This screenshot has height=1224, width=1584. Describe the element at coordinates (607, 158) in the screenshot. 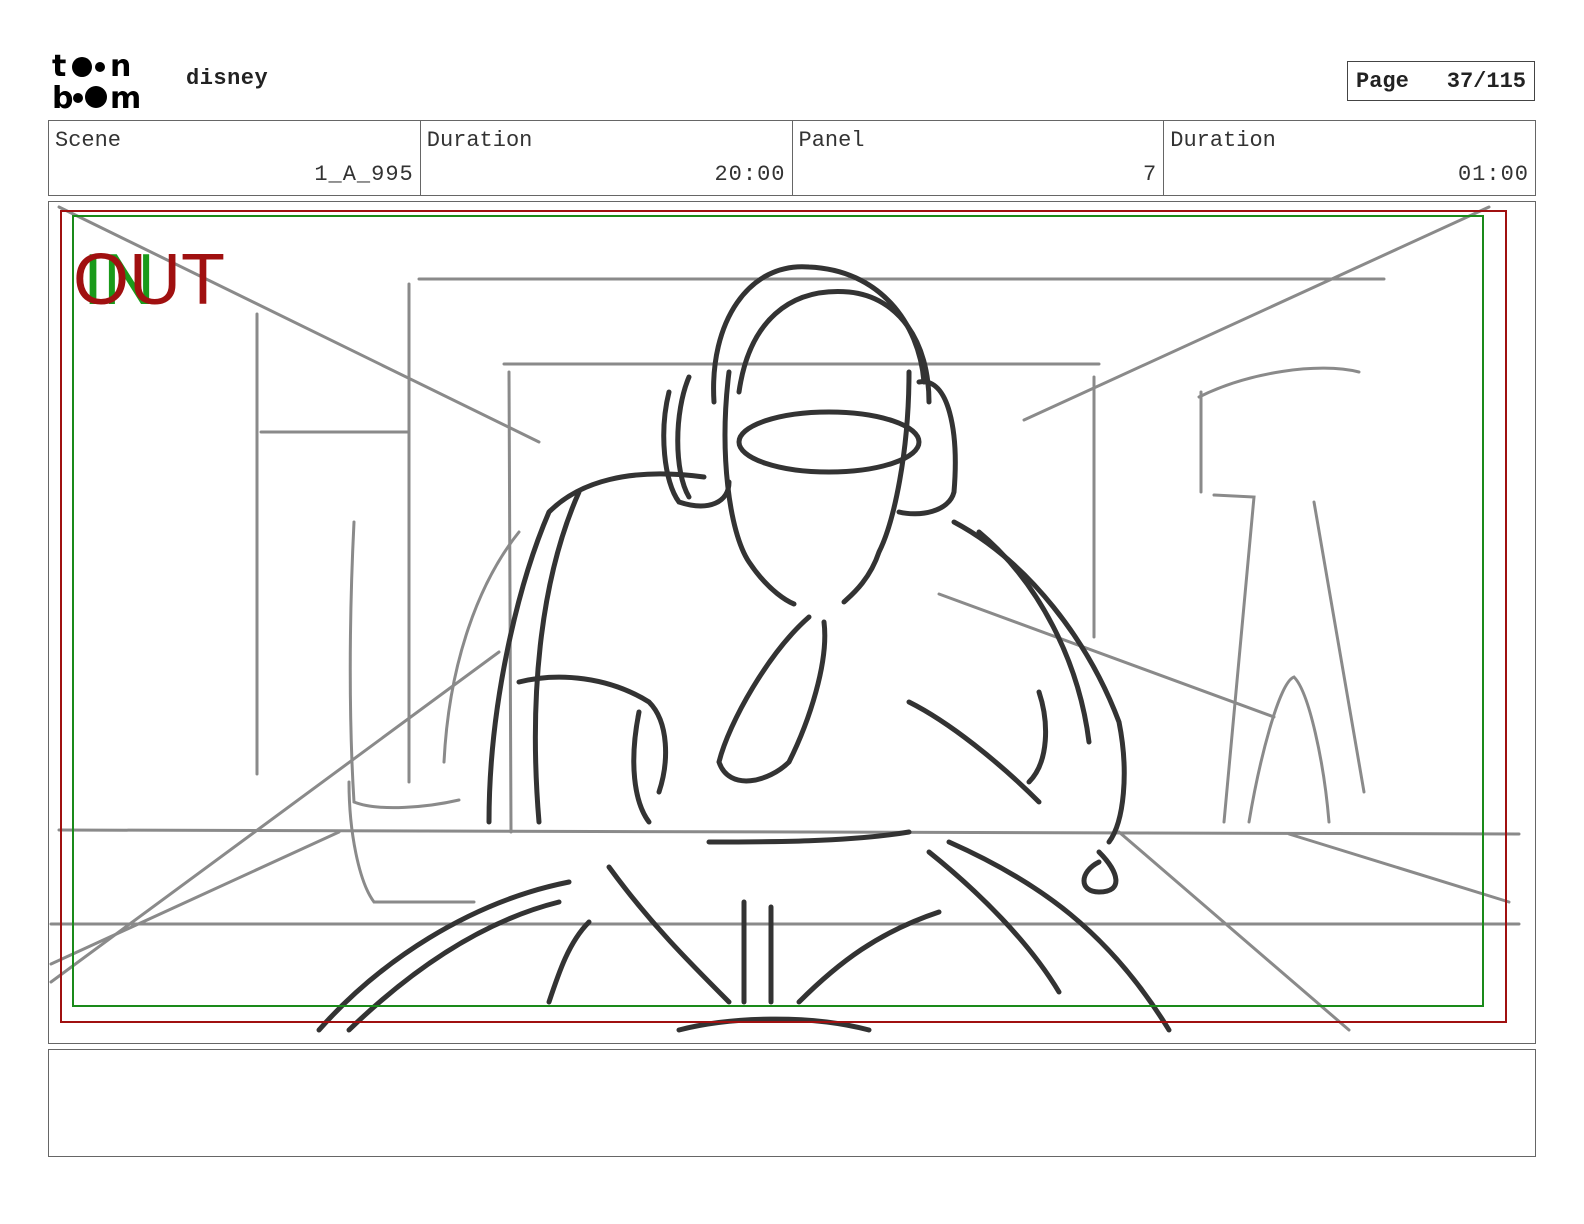

I see `scene-duration-cell: Duration 20:00` at that location.